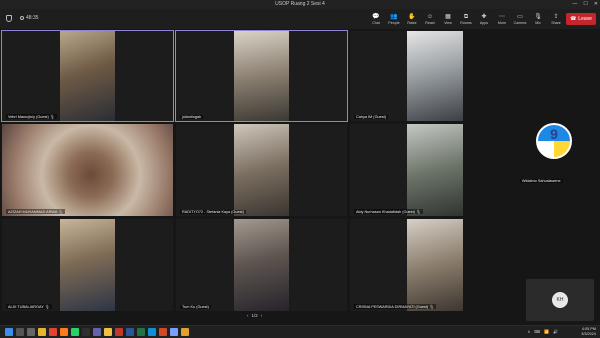 The height and width of the screenshot is (338, 600). I want to click on toolbar-label: More, so click(502, 22).